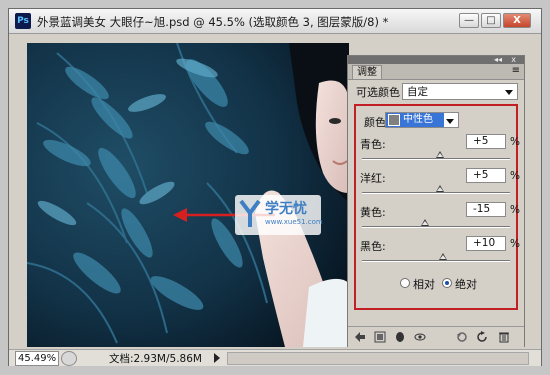 The image size is (550, 375). I want to click on yellow-percent-unit: %, so click(515, 210).